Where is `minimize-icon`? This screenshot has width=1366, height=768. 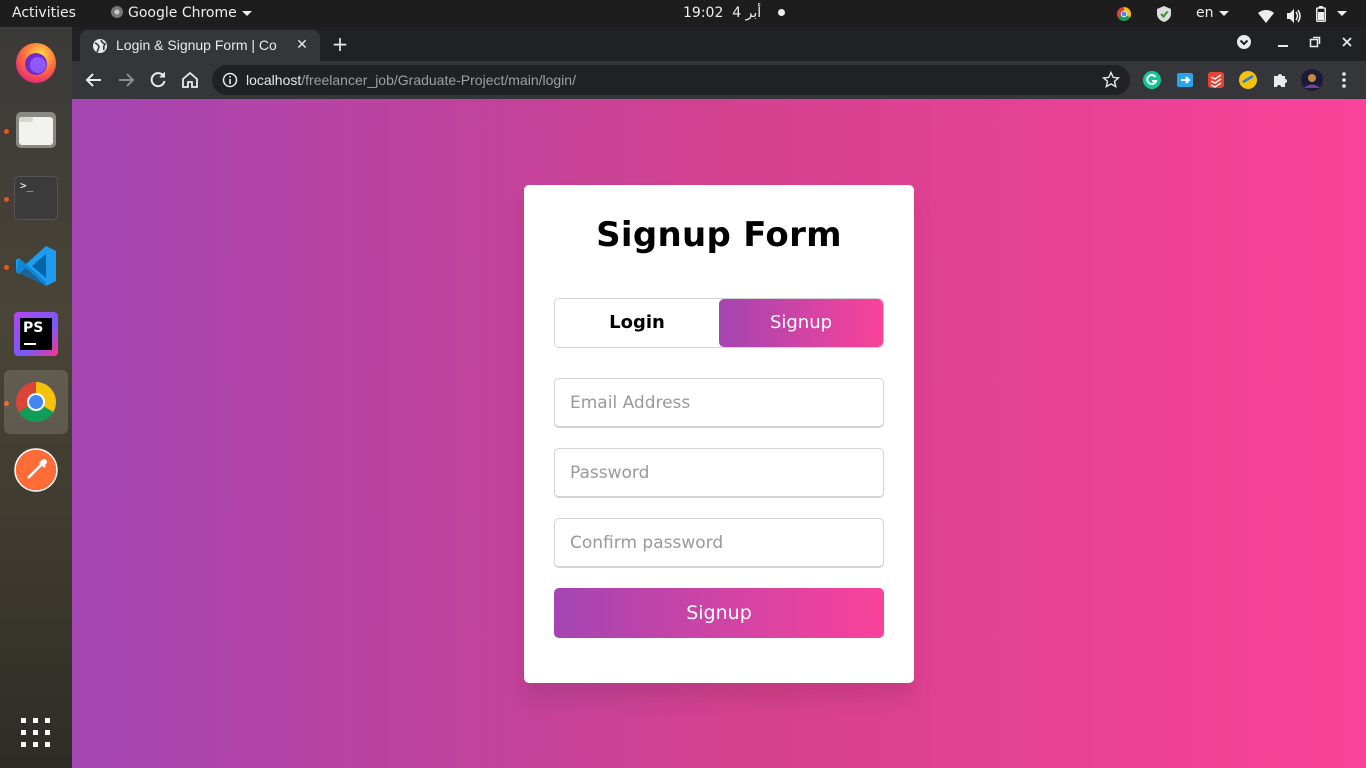
minimize-icon is located at coordinates (1283, 46).